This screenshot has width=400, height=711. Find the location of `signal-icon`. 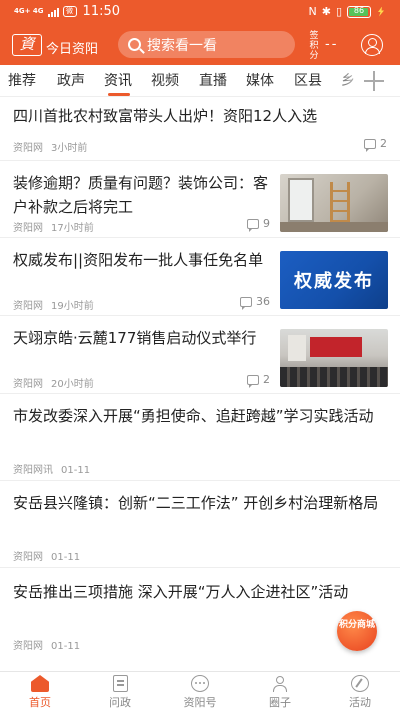

signal-icon is located at coordinates (53, 12).